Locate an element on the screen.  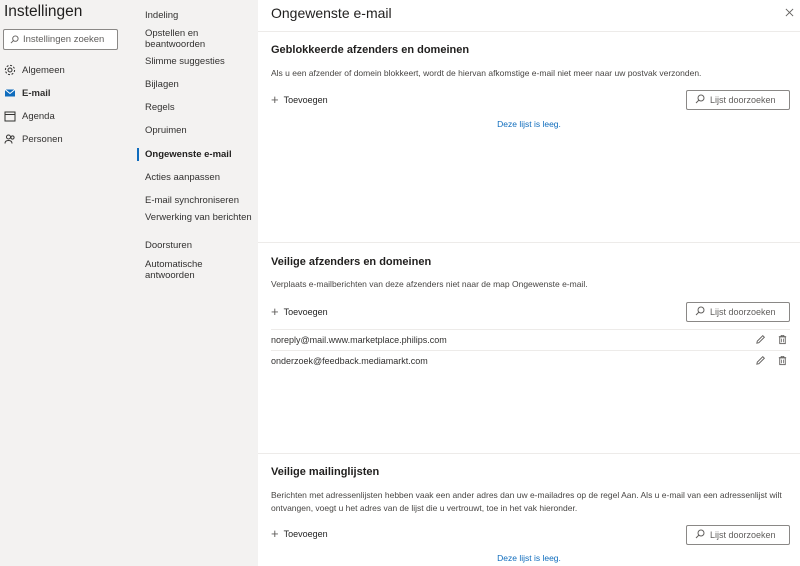
header-divider is located at coordinates (529, 31).